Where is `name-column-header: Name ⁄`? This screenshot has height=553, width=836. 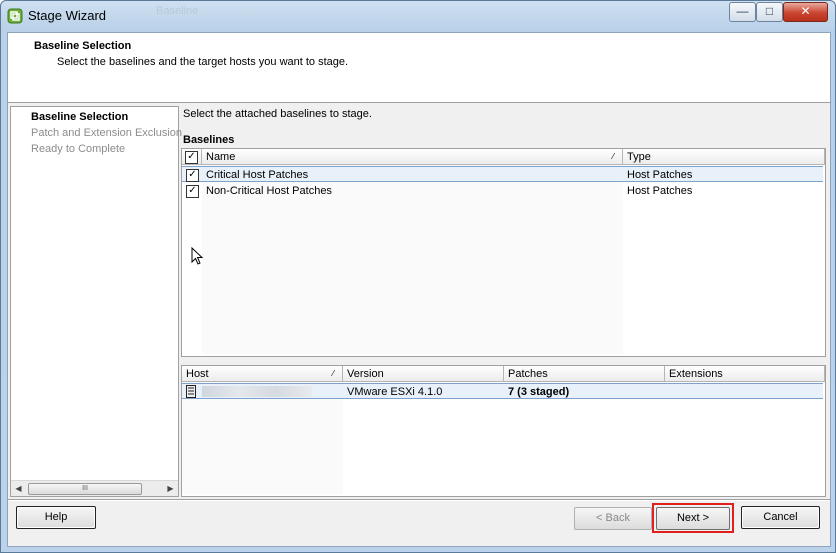 name-column-header: Name ⁄ is located at coordinates (412, 157).